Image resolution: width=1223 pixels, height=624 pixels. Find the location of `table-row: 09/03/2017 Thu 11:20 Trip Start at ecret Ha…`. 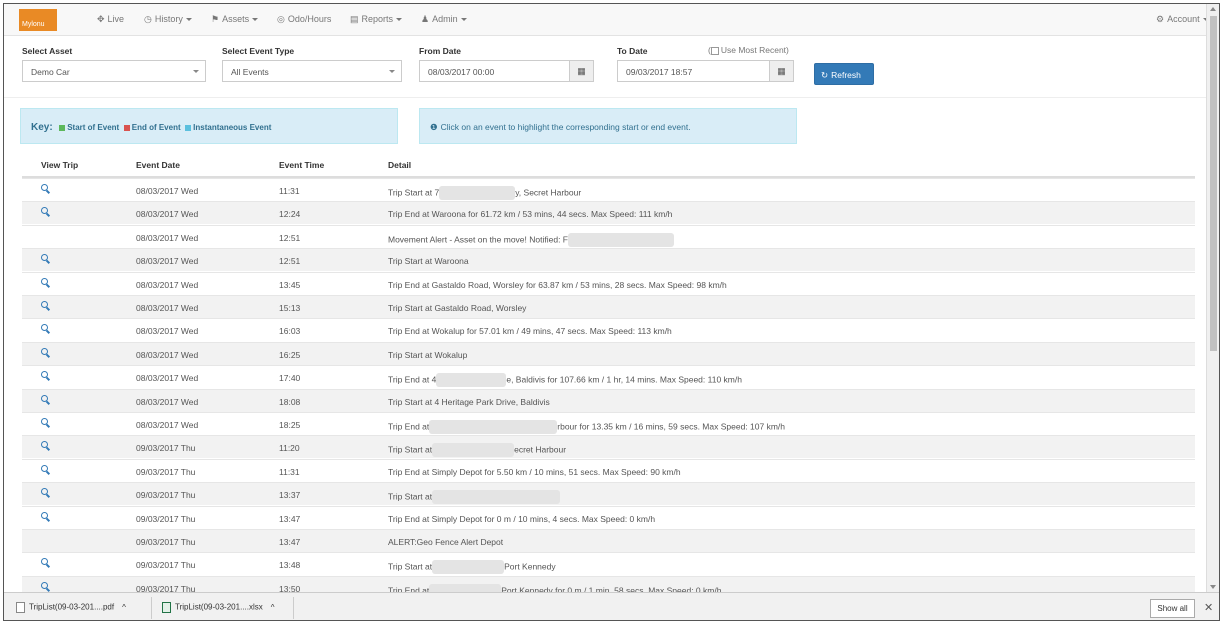

table-row: 09/03/2017 Thu 11:20 Trip Start at ecret Ha… is located at coordinates (608, 447).